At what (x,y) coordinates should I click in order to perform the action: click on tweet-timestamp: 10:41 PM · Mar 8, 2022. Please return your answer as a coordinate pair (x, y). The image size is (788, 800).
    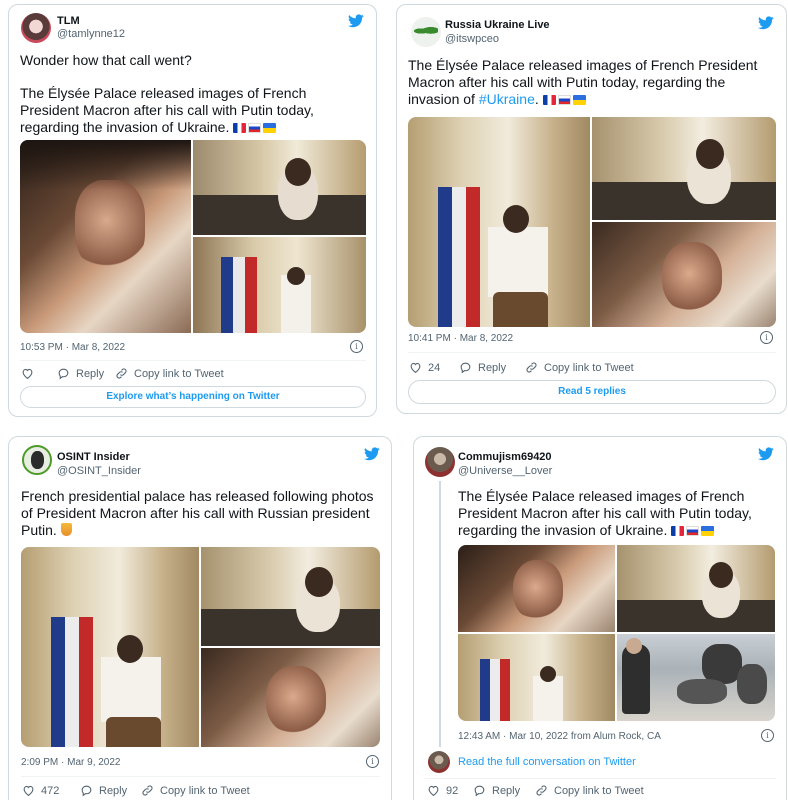
    Looking at the image, I should click on (460, 338).